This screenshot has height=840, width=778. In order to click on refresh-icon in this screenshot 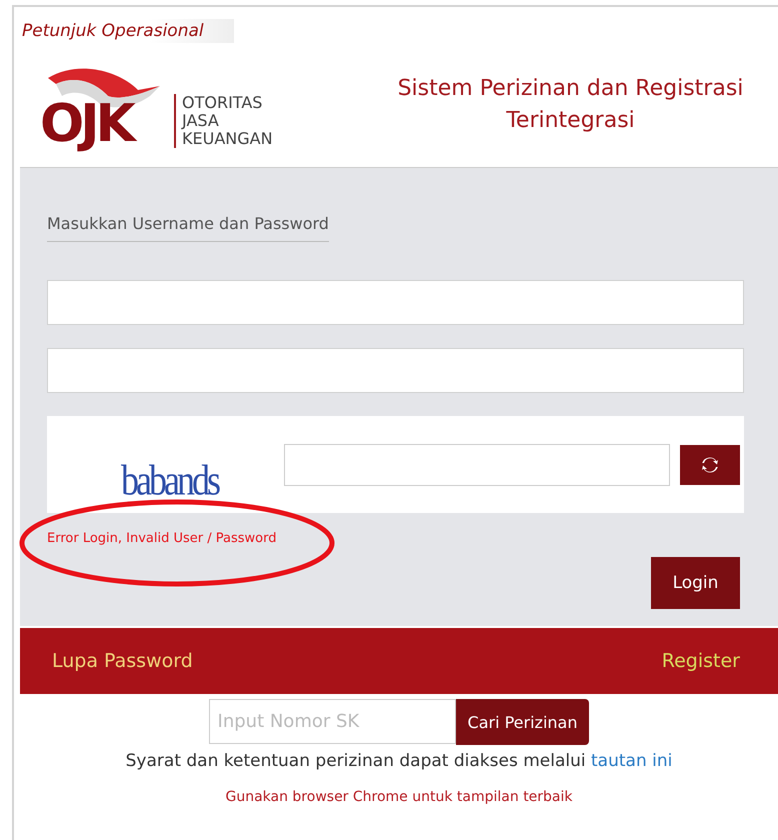, I will do `click(710, 464)`.